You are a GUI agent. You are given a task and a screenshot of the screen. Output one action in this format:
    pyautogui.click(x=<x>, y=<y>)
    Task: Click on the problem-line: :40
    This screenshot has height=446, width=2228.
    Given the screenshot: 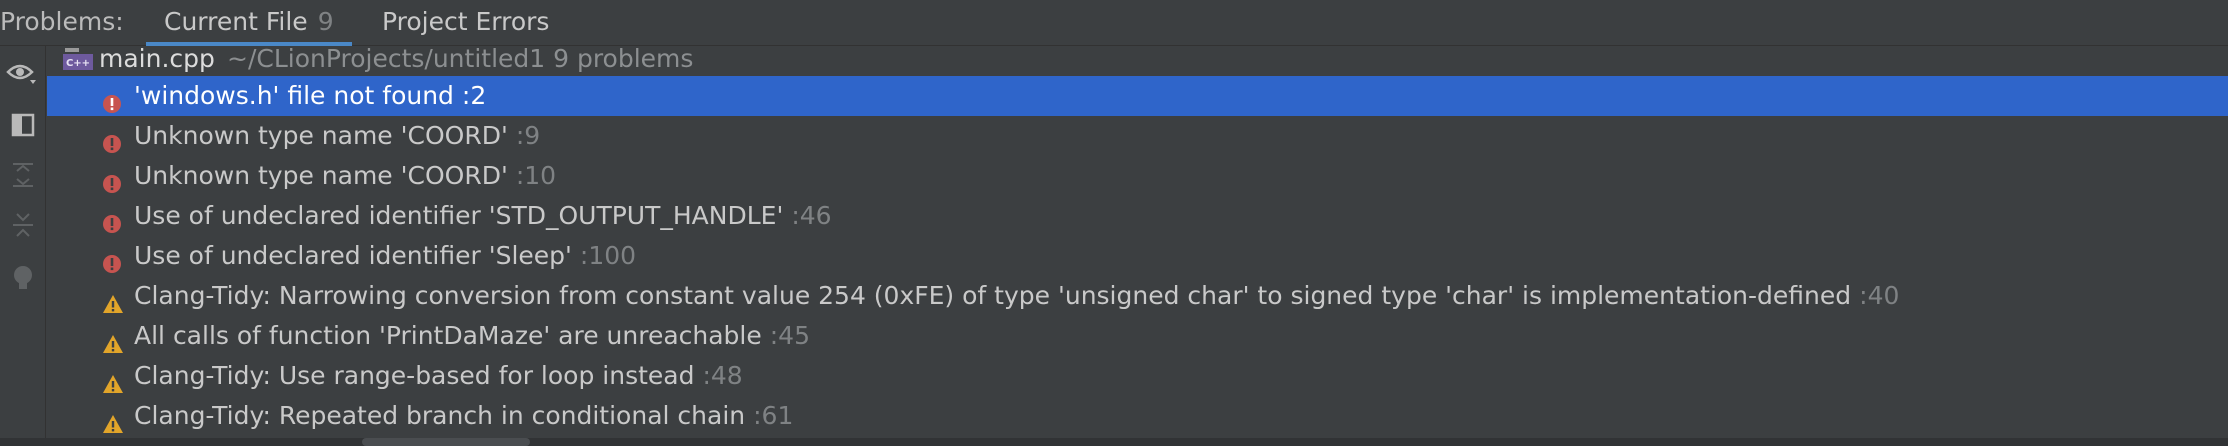 What is the action you would take?
    pyautogui.click(x=1879, y=295)
    